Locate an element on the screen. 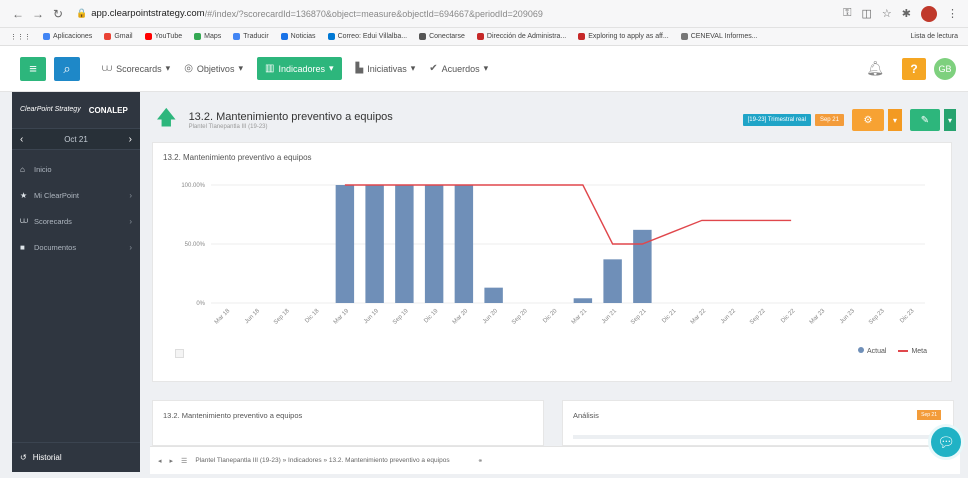 This screenshot has width=968, height=478. x-tick-label: Dic 22 is located at coordinates (788, 316).